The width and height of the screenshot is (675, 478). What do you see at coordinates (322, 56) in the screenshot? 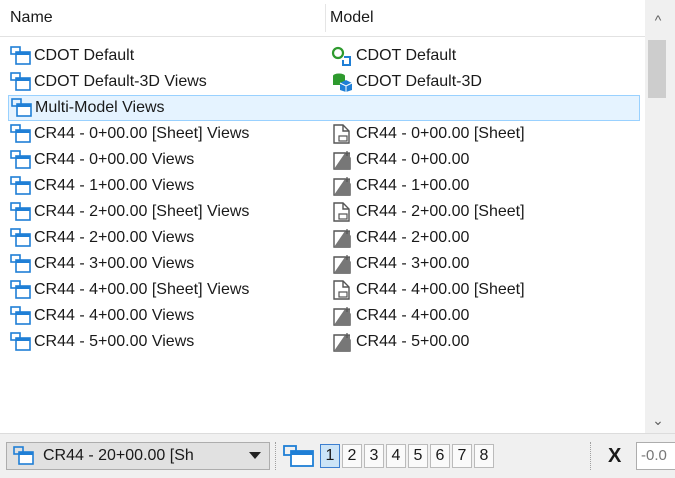
I see `list-row: CDOT Default CDOT Default` at bounding box center [322, 56].